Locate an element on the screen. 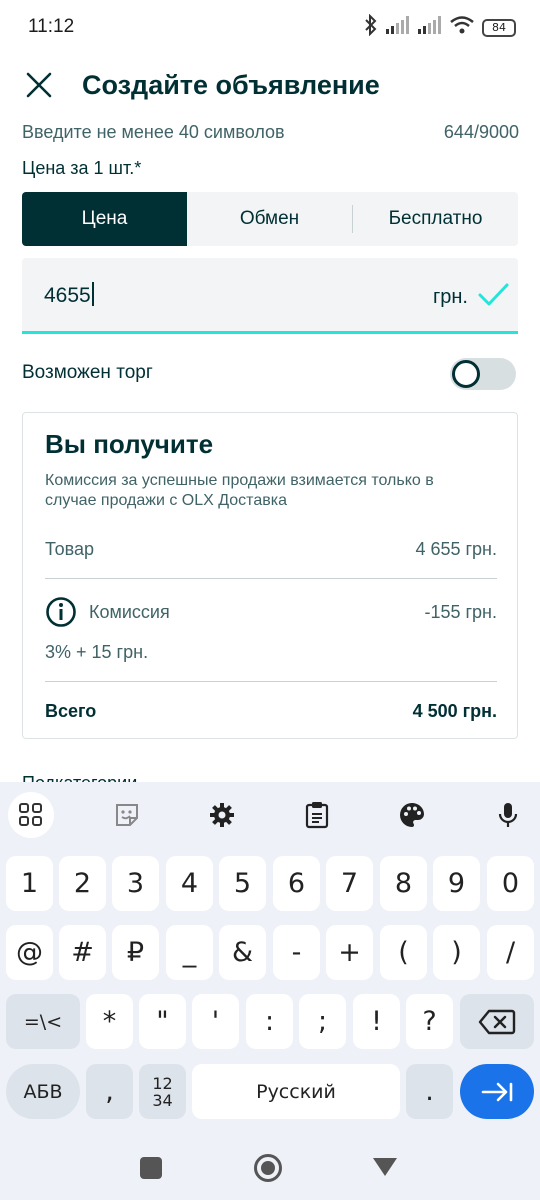 This screenshot has width=540, height=1200. negotiable-toggle is located at coordinates (483, 374).